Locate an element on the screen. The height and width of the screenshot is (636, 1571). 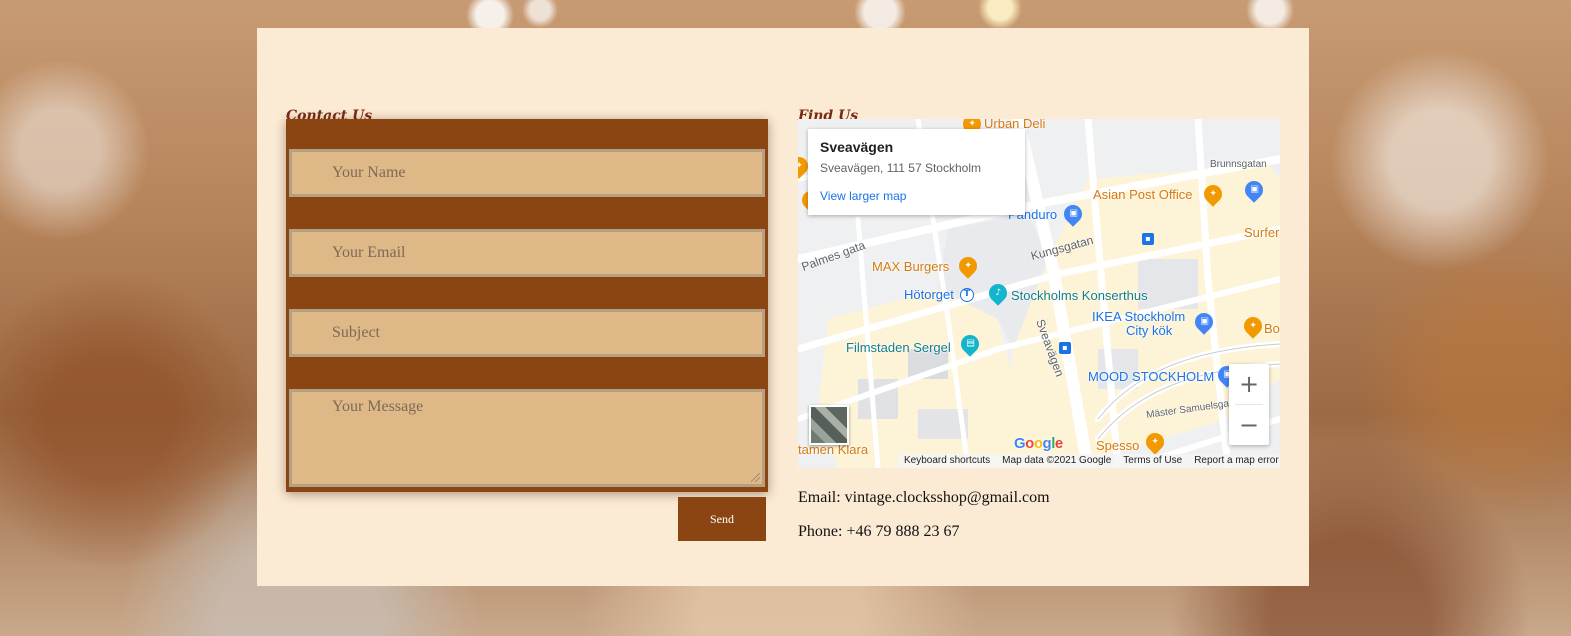
poi-mood: MOOD STOCKHOLM is located at coordinates (1151, 376).